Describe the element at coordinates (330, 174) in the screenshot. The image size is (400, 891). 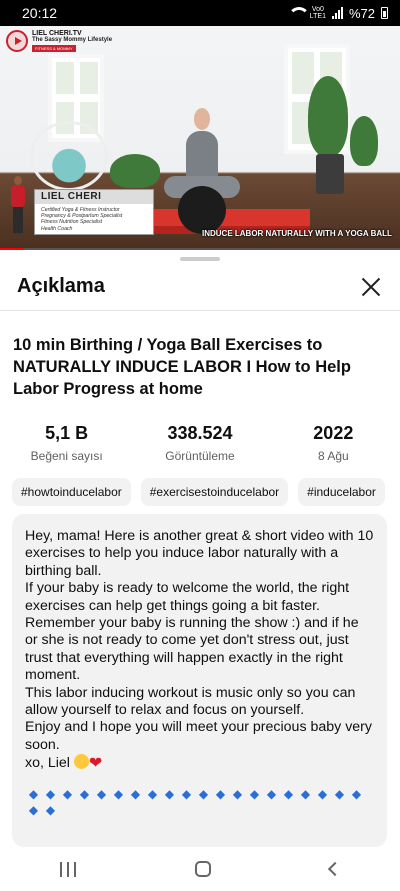
I see `video-pot` at that location.